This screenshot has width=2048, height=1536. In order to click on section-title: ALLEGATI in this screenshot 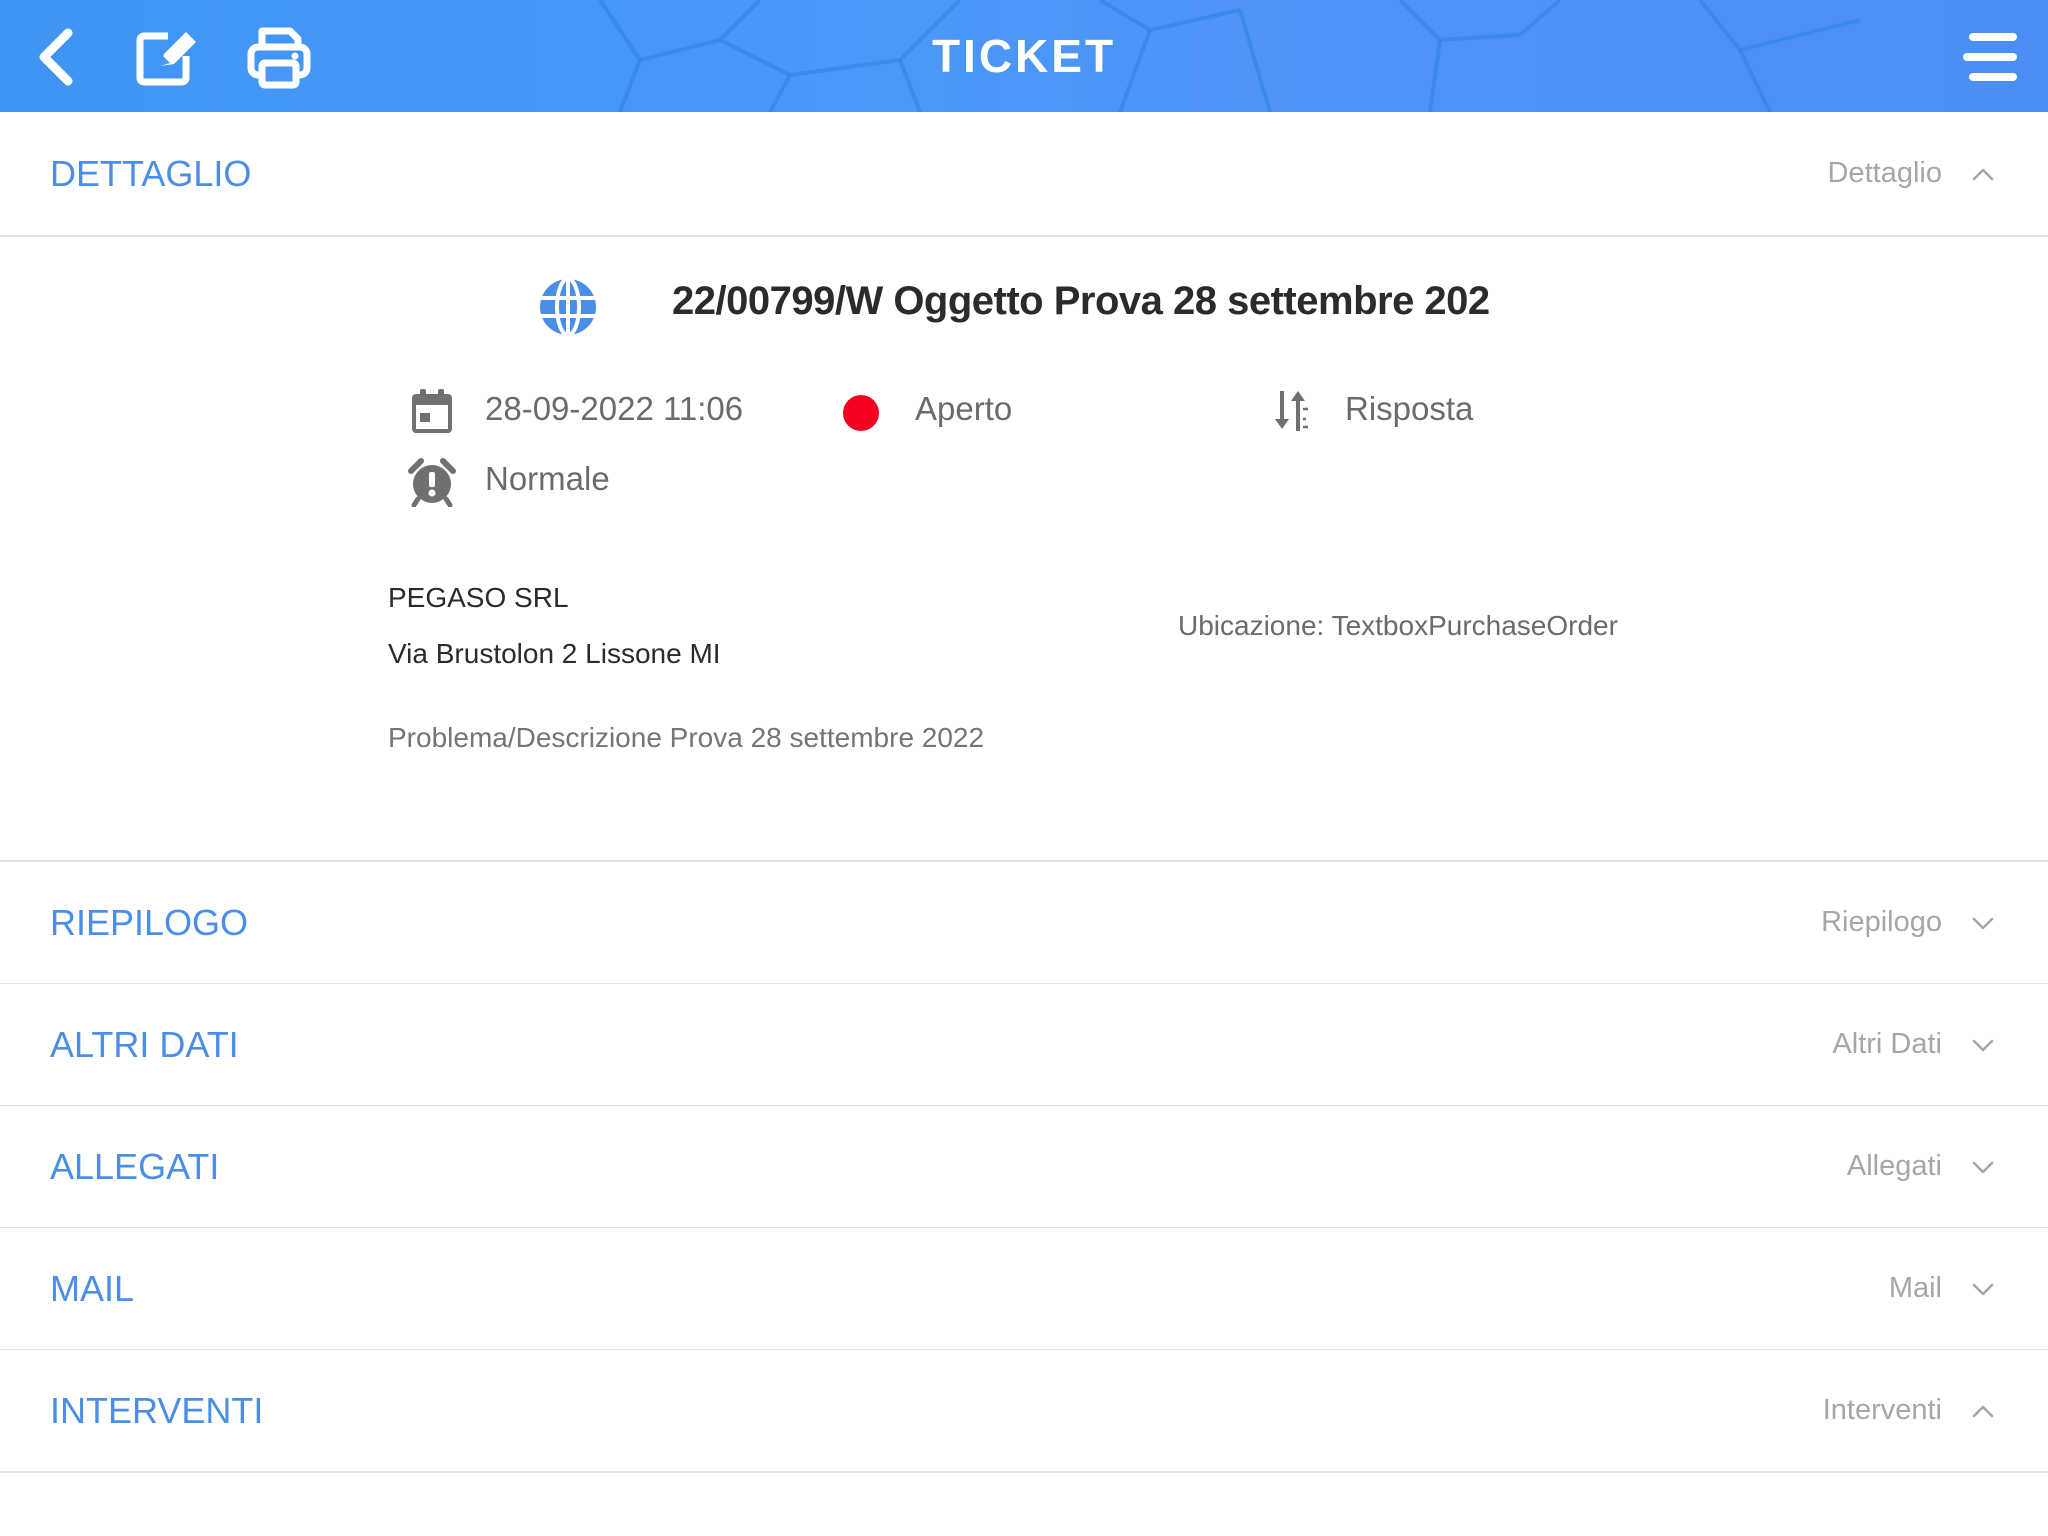, I will do `click(135, 1166)`.